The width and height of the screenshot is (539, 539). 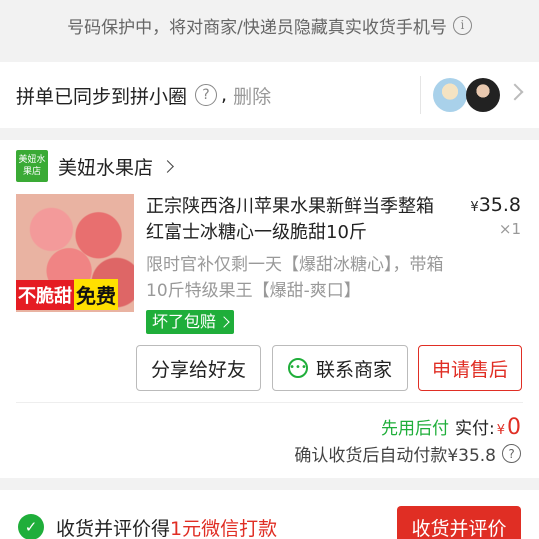 What do you see at coordinates (297, 368) in the screenshot?
I see `chat-icon: •••` at bounding box center [297, 368].